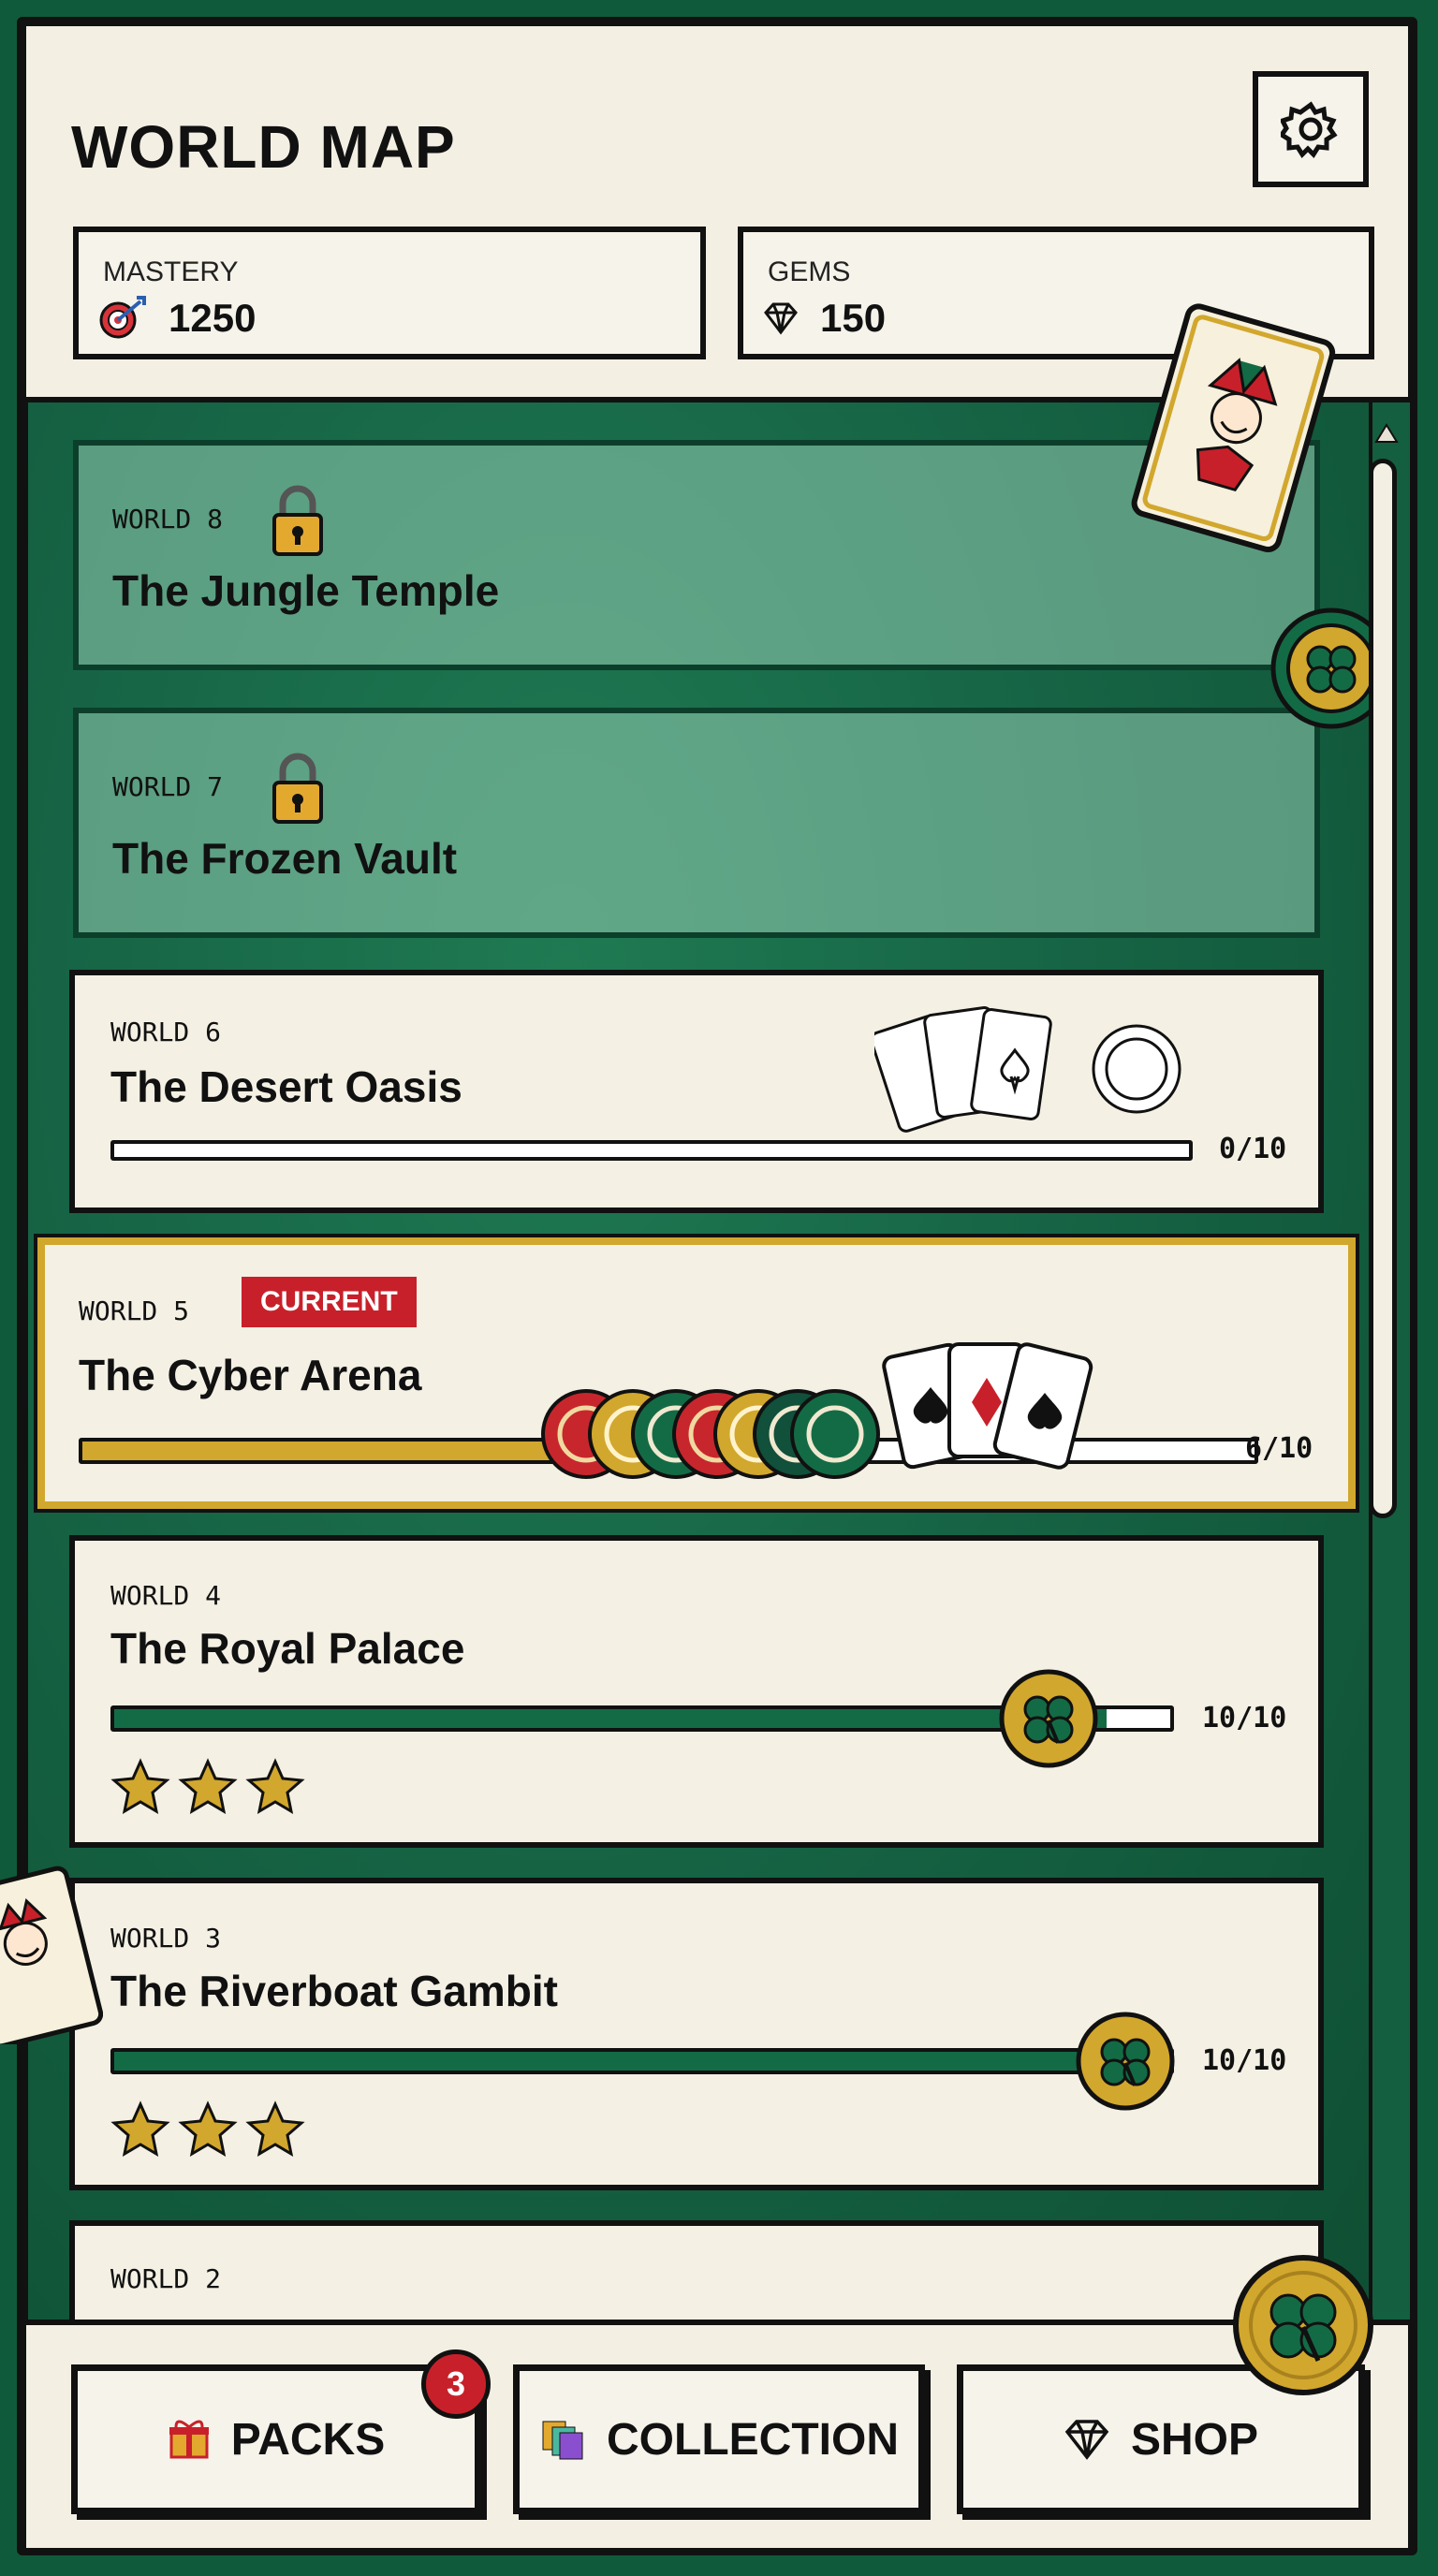 The height and width of the screenshot is (2576, 1438). I want to click on world-5-card: WORLD 5 CURRENT The Cyber Arena 6/10, so click(696, 1373).